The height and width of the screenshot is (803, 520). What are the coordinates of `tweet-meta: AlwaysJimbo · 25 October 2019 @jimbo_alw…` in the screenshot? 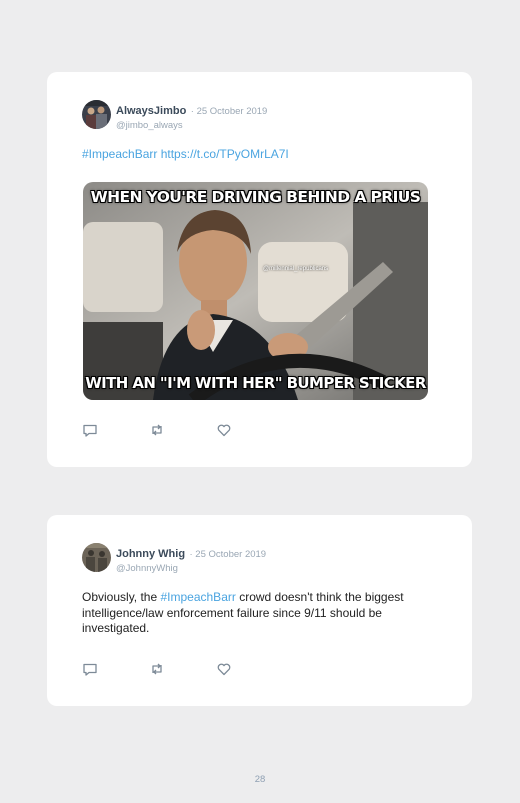 It's located at (191, 116).